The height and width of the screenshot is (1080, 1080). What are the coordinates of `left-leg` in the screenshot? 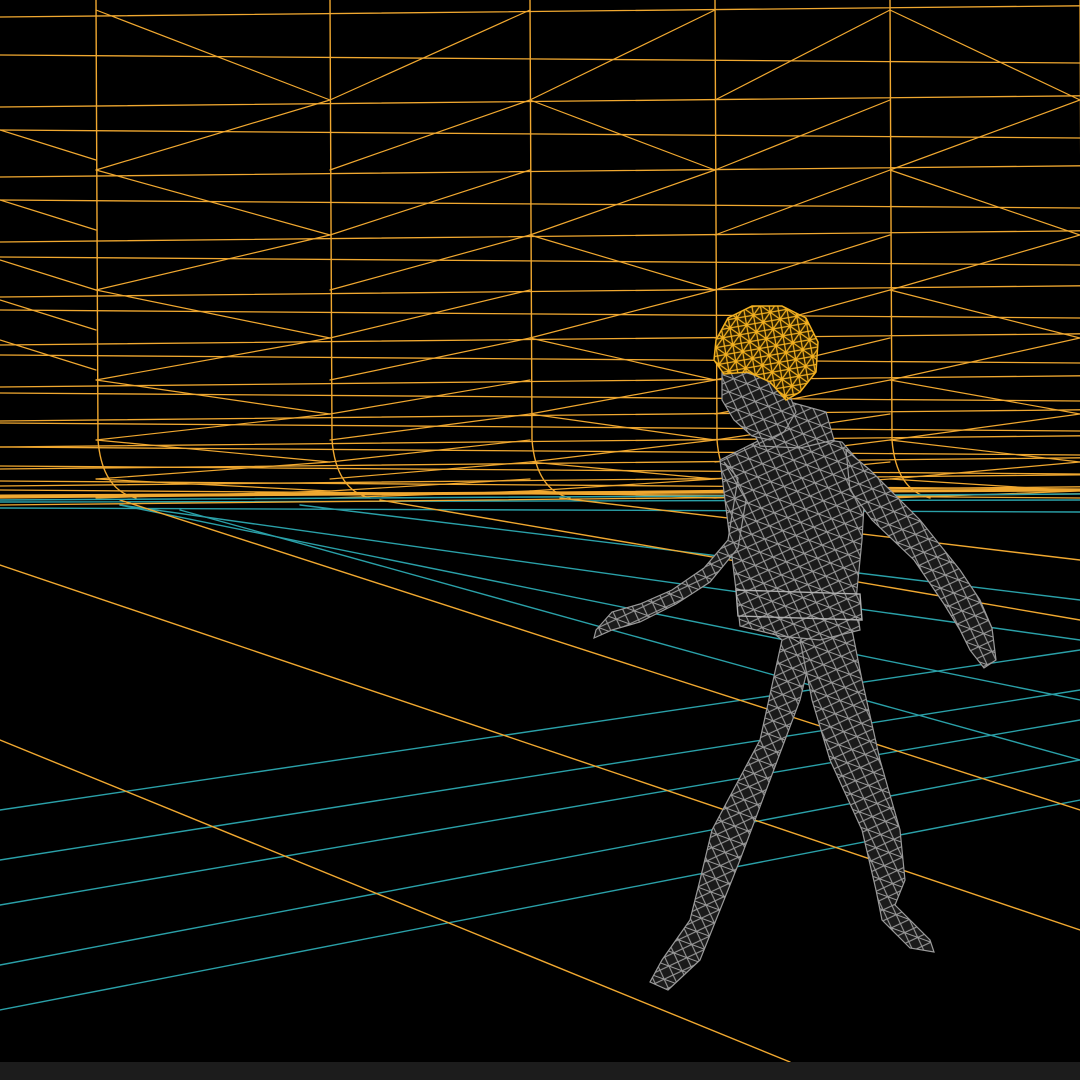 It's located at (731, 801).